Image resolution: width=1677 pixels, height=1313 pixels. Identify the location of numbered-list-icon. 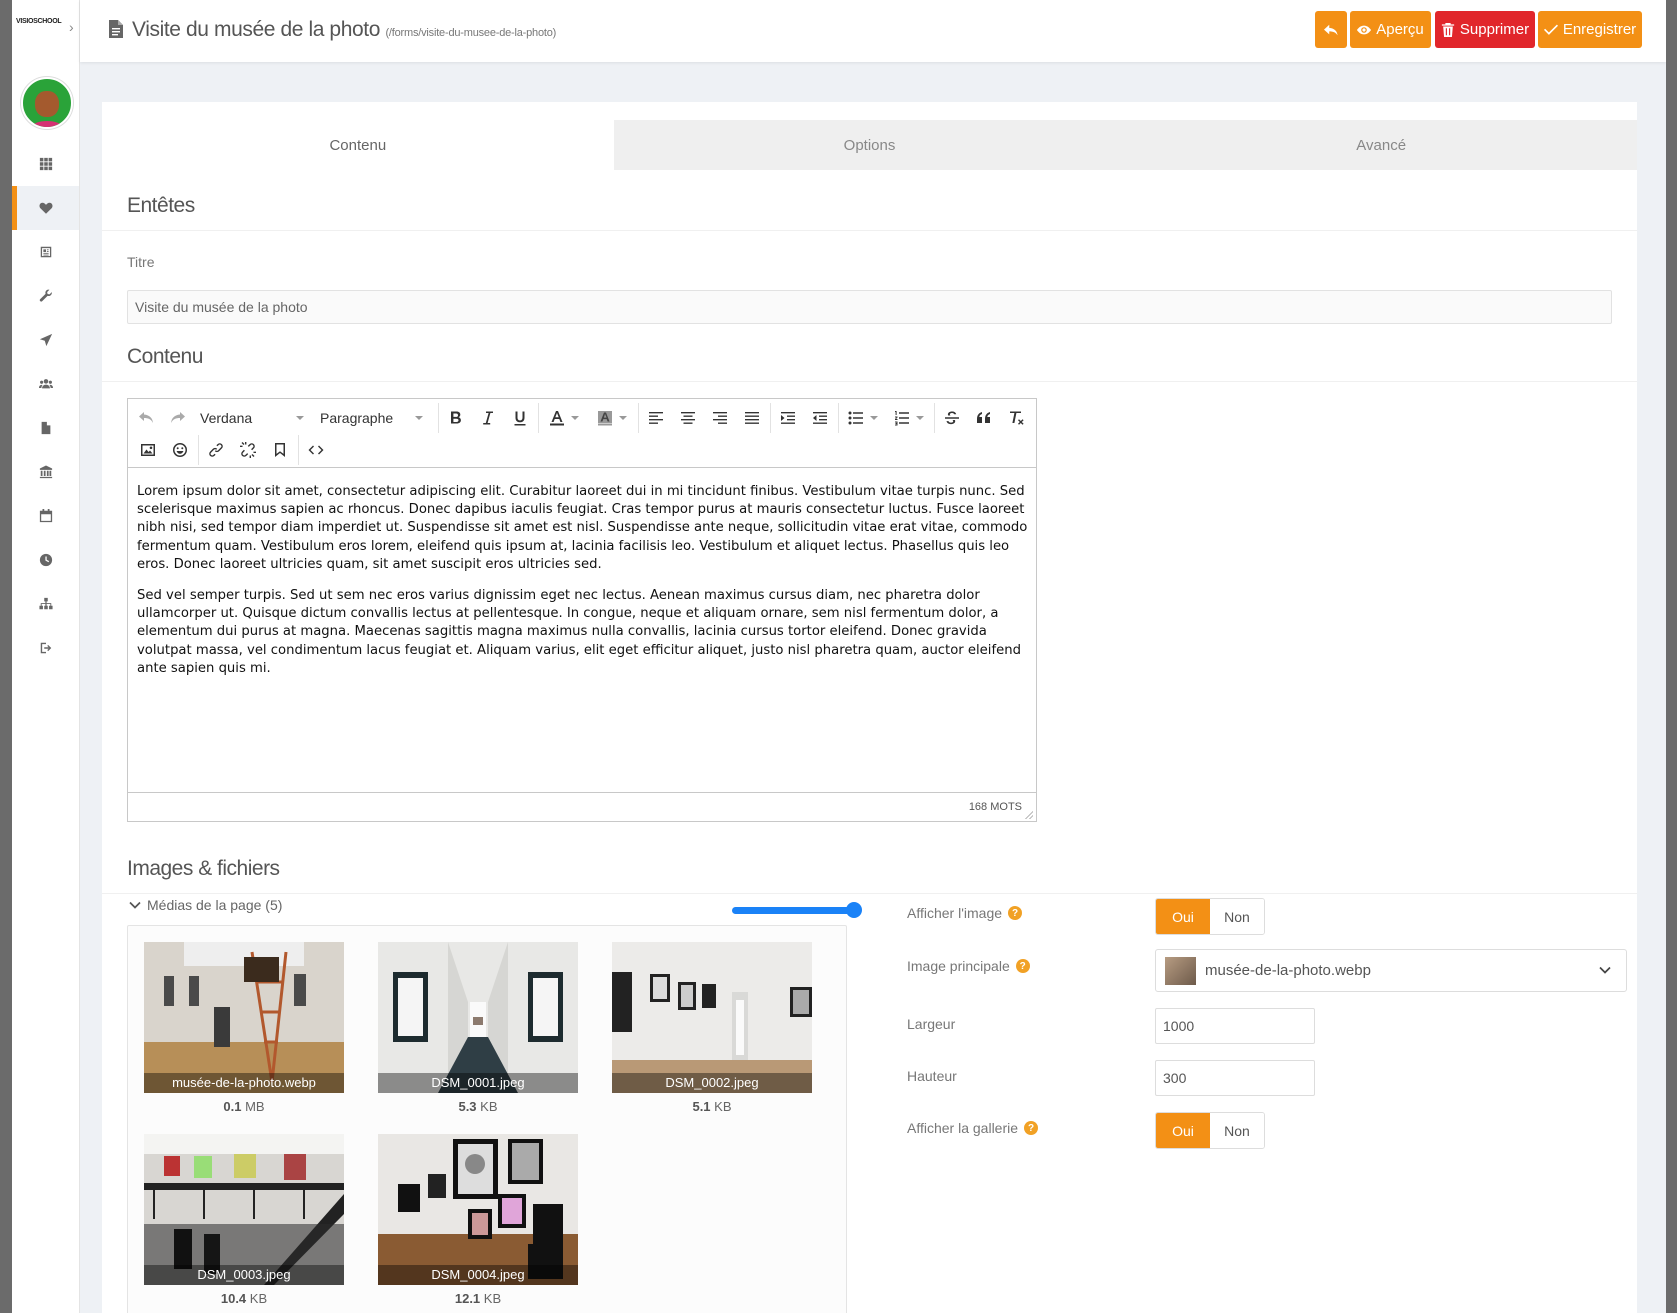
(909, 418).